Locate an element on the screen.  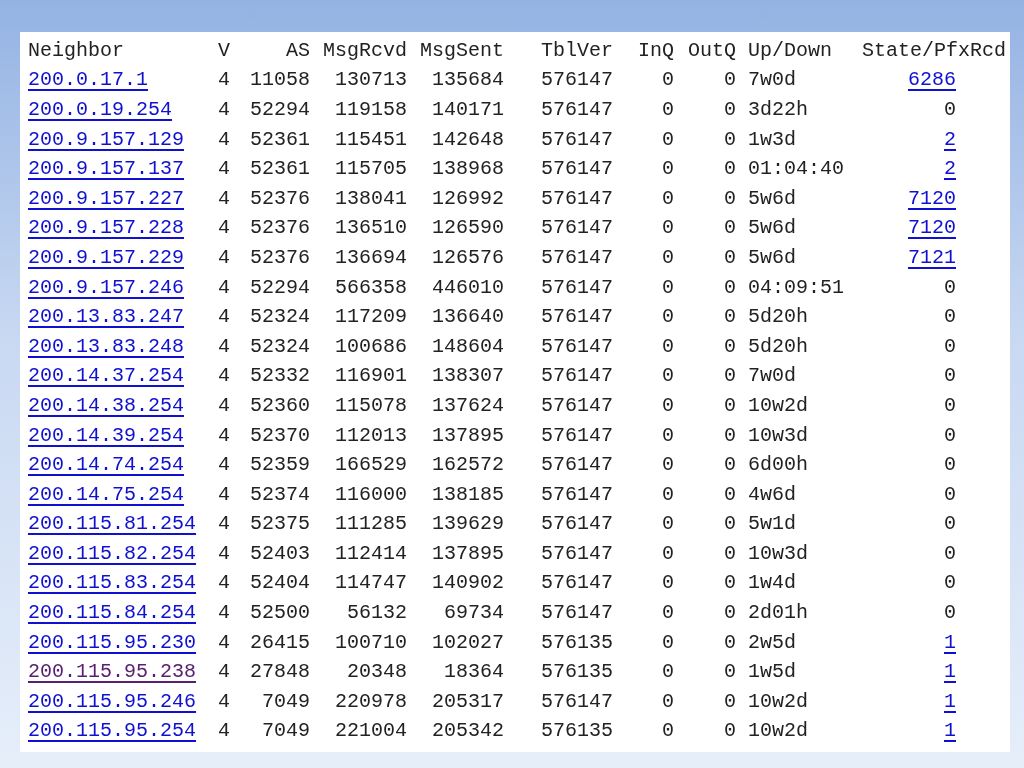
table-cell: 116000 is located at coordinates (371, 494).